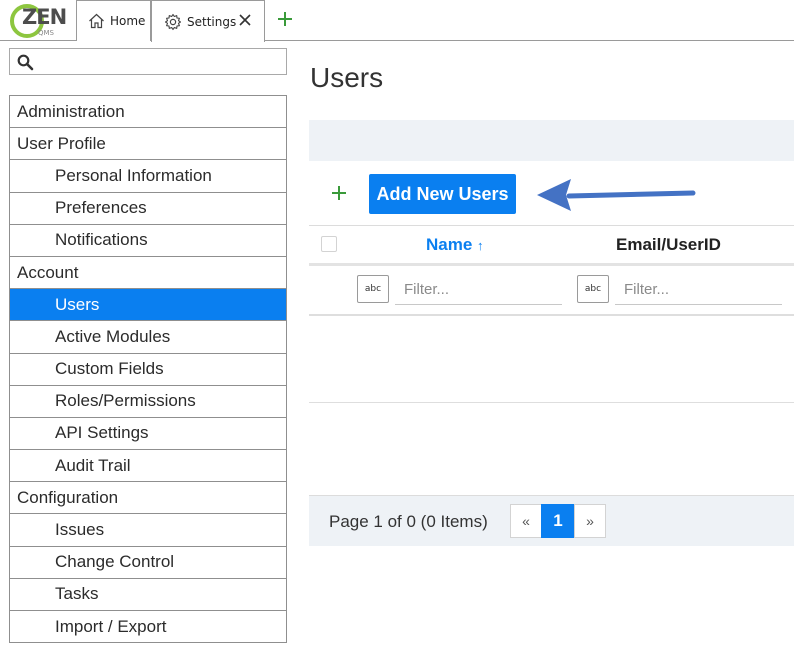 The height and width of the screenshot is (646, 794). Describe the element at coordinates (339, 193) in the screenshot. I see `add-row-icon` at that location.